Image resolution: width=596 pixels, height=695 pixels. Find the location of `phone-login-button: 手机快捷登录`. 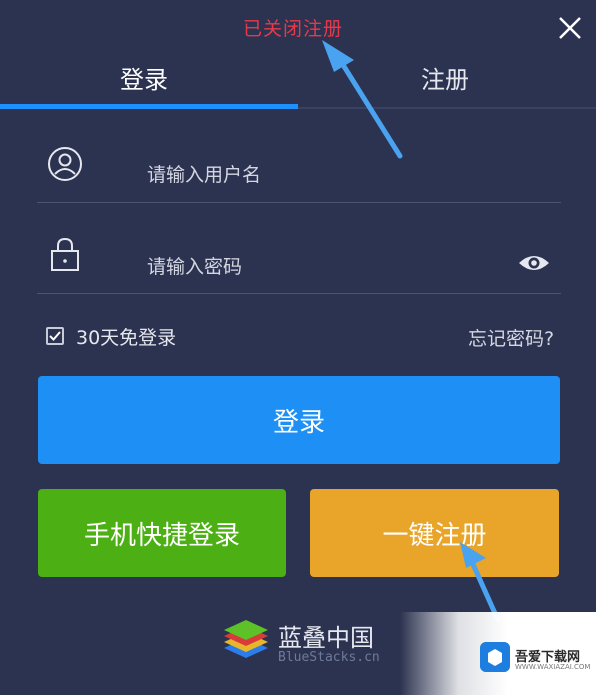

phone-login-button: 手机快捷登录 is located at coordinates (162, 533).